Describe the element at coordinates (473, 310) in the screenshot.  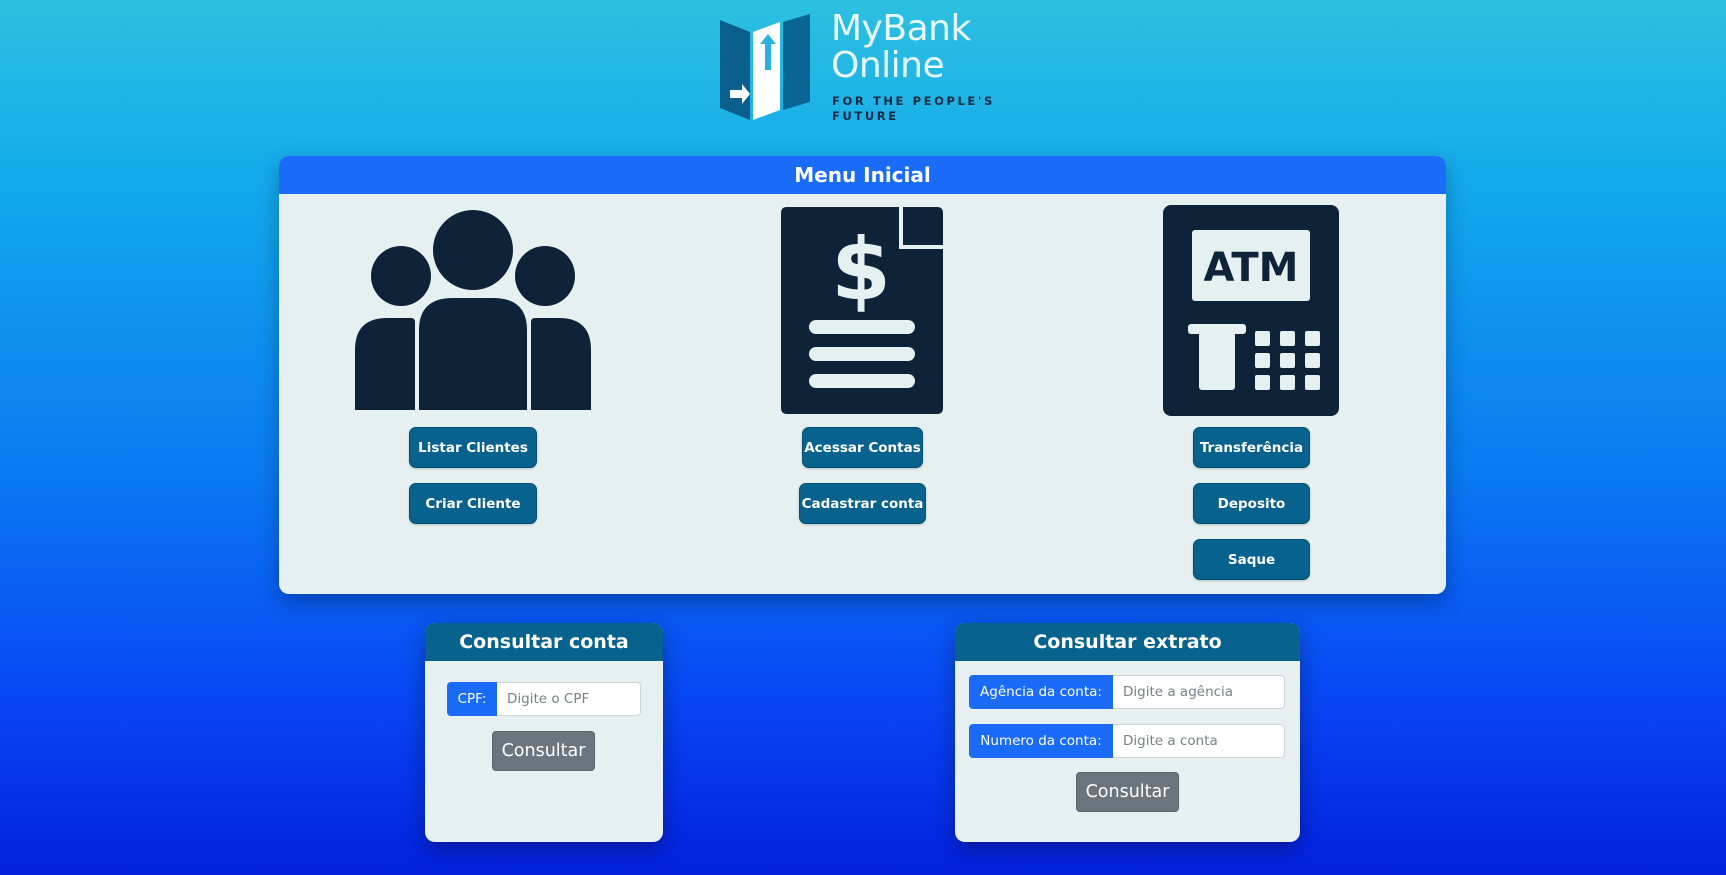
I see `users-group-icon` at that location.